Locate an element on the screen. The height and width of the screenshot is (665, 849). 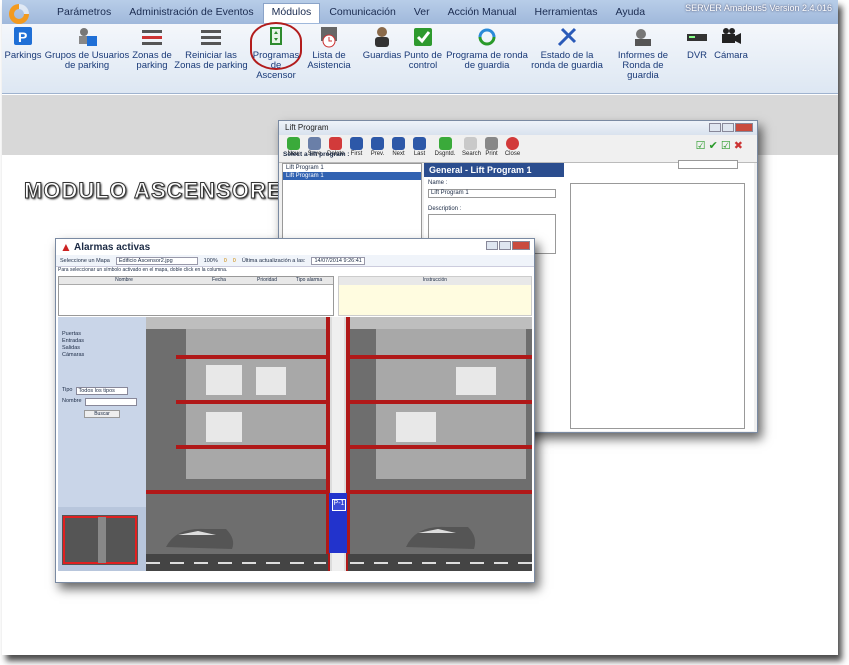
name-field: Lift Program 1 is located at coordinates (492, 193).